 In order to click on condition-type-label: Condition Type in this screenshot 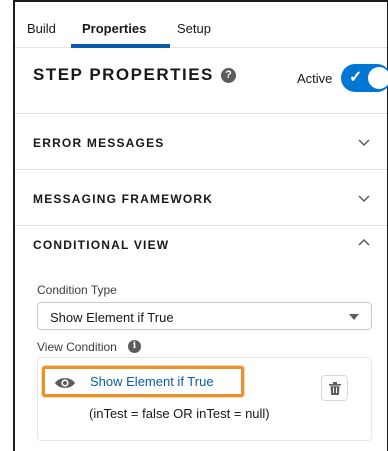, I will do `click(77, 290)`.